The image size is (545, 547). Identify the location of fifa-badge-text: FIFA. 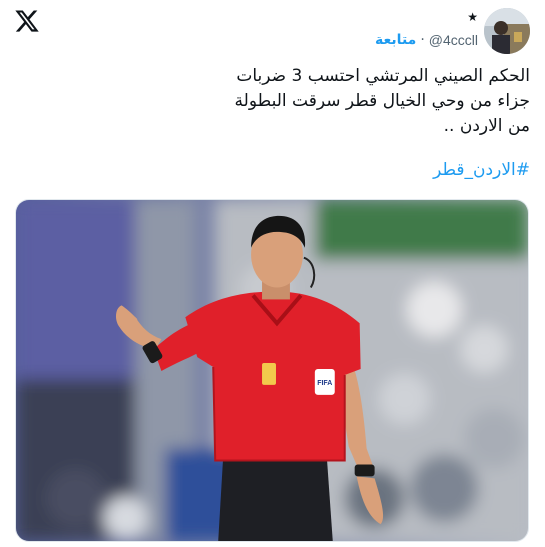
(324, 383).